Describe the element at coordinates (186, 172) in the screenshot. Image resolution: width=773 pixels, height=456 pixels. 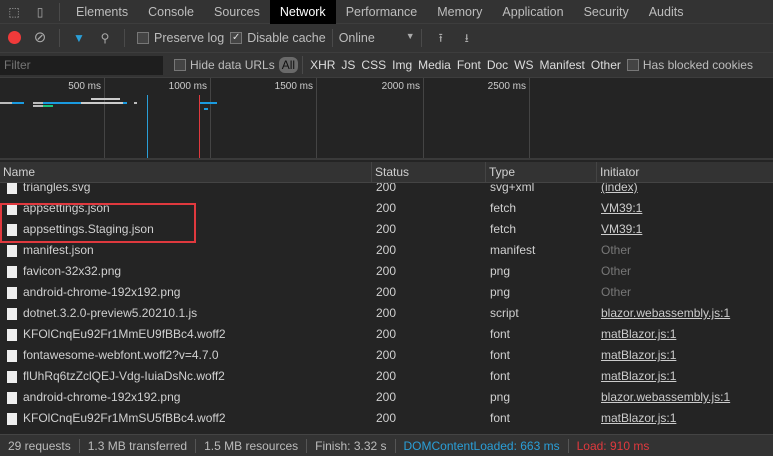
I see `column-name: Name` at that location.